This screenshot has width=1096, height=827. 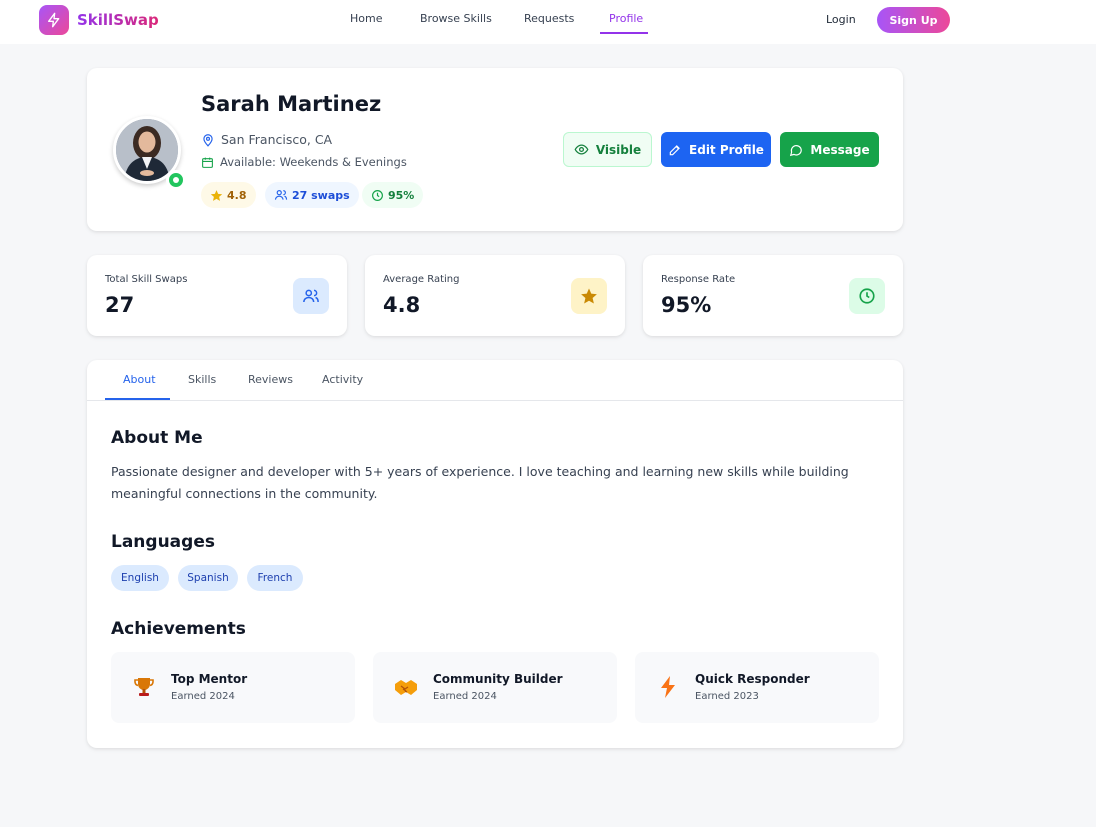 I want to click on trophy-icon, so click(x=144, y=687).